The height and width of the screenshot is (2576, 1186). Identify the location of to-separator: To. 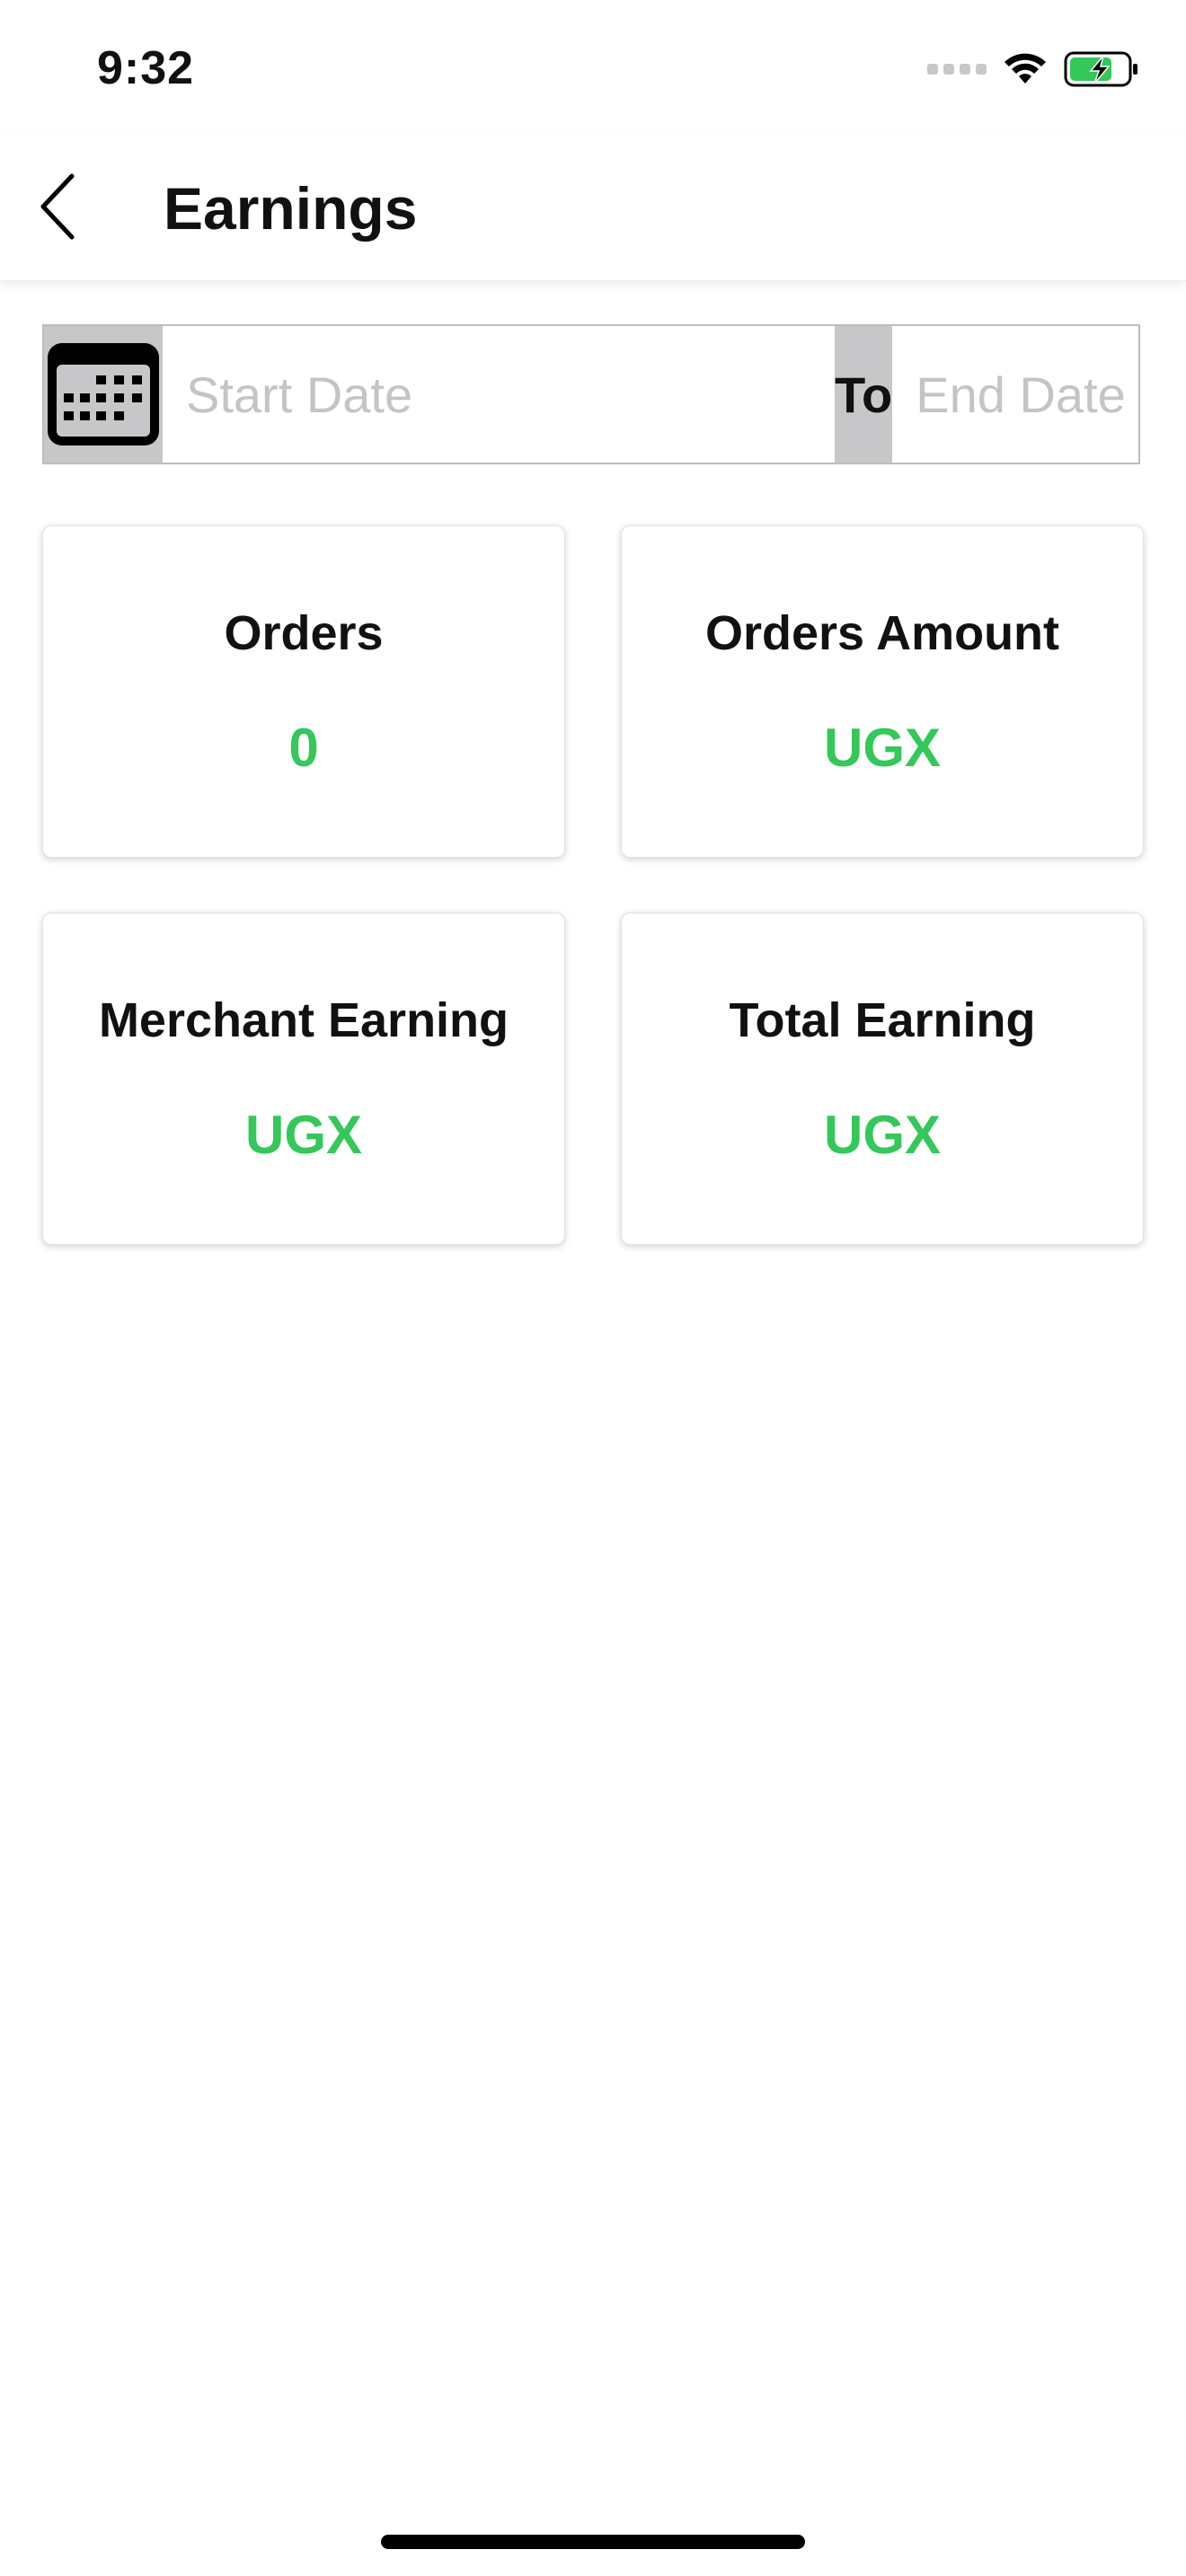
(864, 394).